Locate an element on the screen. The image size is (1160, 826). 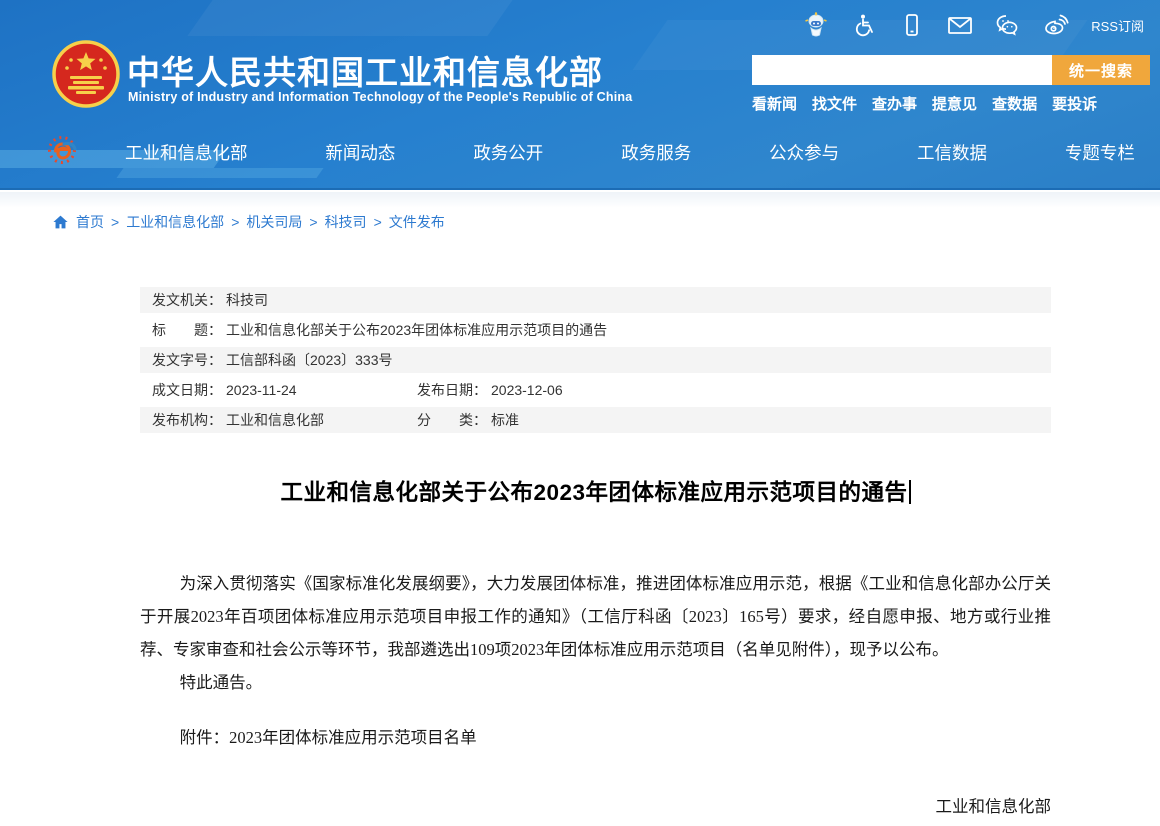
search-bar: 统一搜索 is located at coordinates (951, 70).